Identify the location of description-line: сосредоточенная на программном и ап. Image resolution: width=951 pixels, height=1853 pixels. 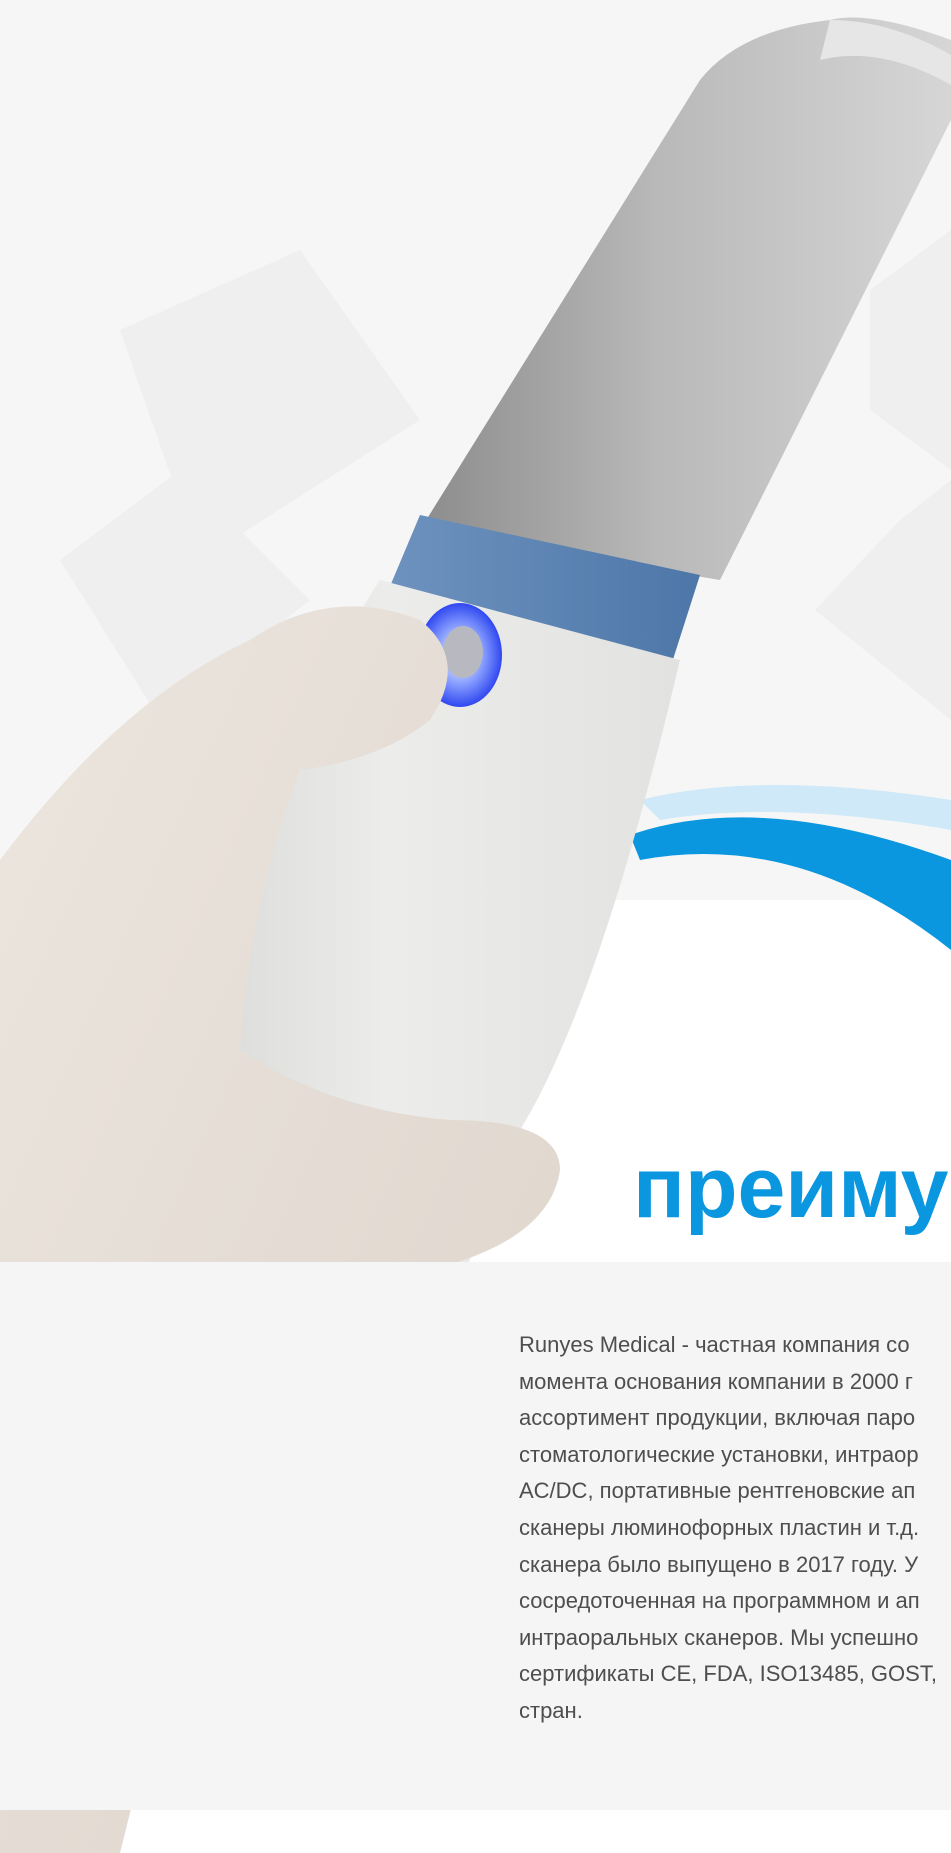
(719, 1601).